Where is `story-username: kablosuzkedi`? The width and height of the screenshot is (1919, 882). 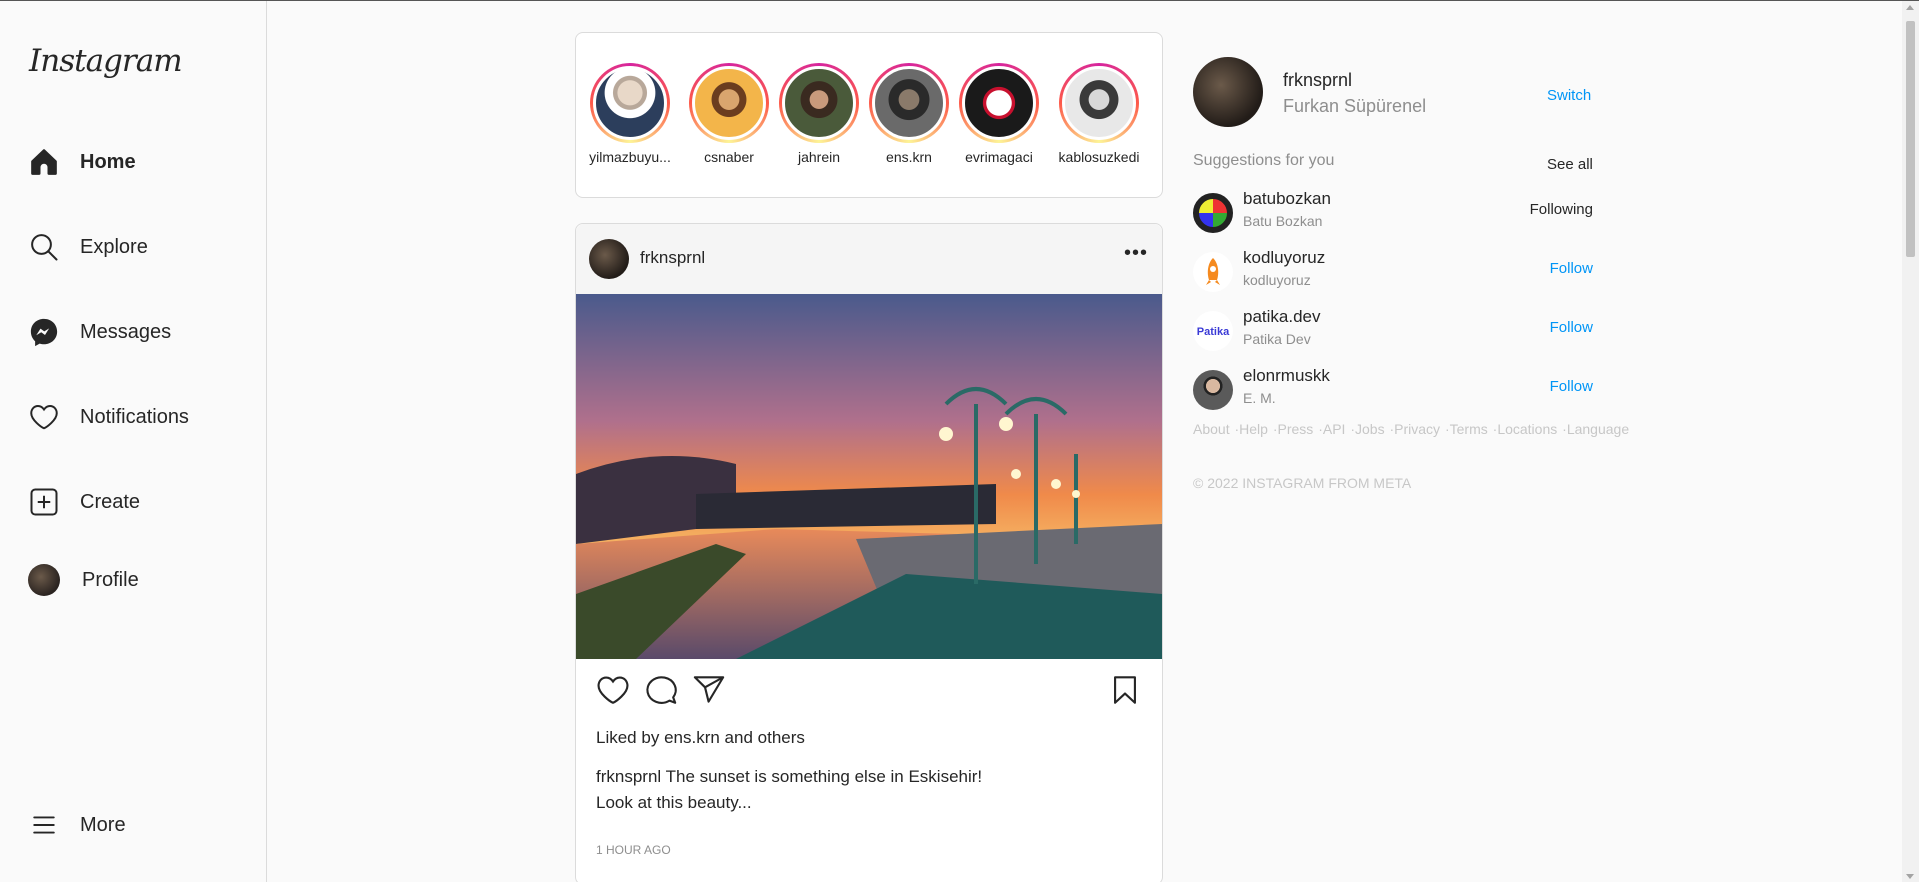
story-username: kablosuzkedi is located at coordinates (1099, 157).